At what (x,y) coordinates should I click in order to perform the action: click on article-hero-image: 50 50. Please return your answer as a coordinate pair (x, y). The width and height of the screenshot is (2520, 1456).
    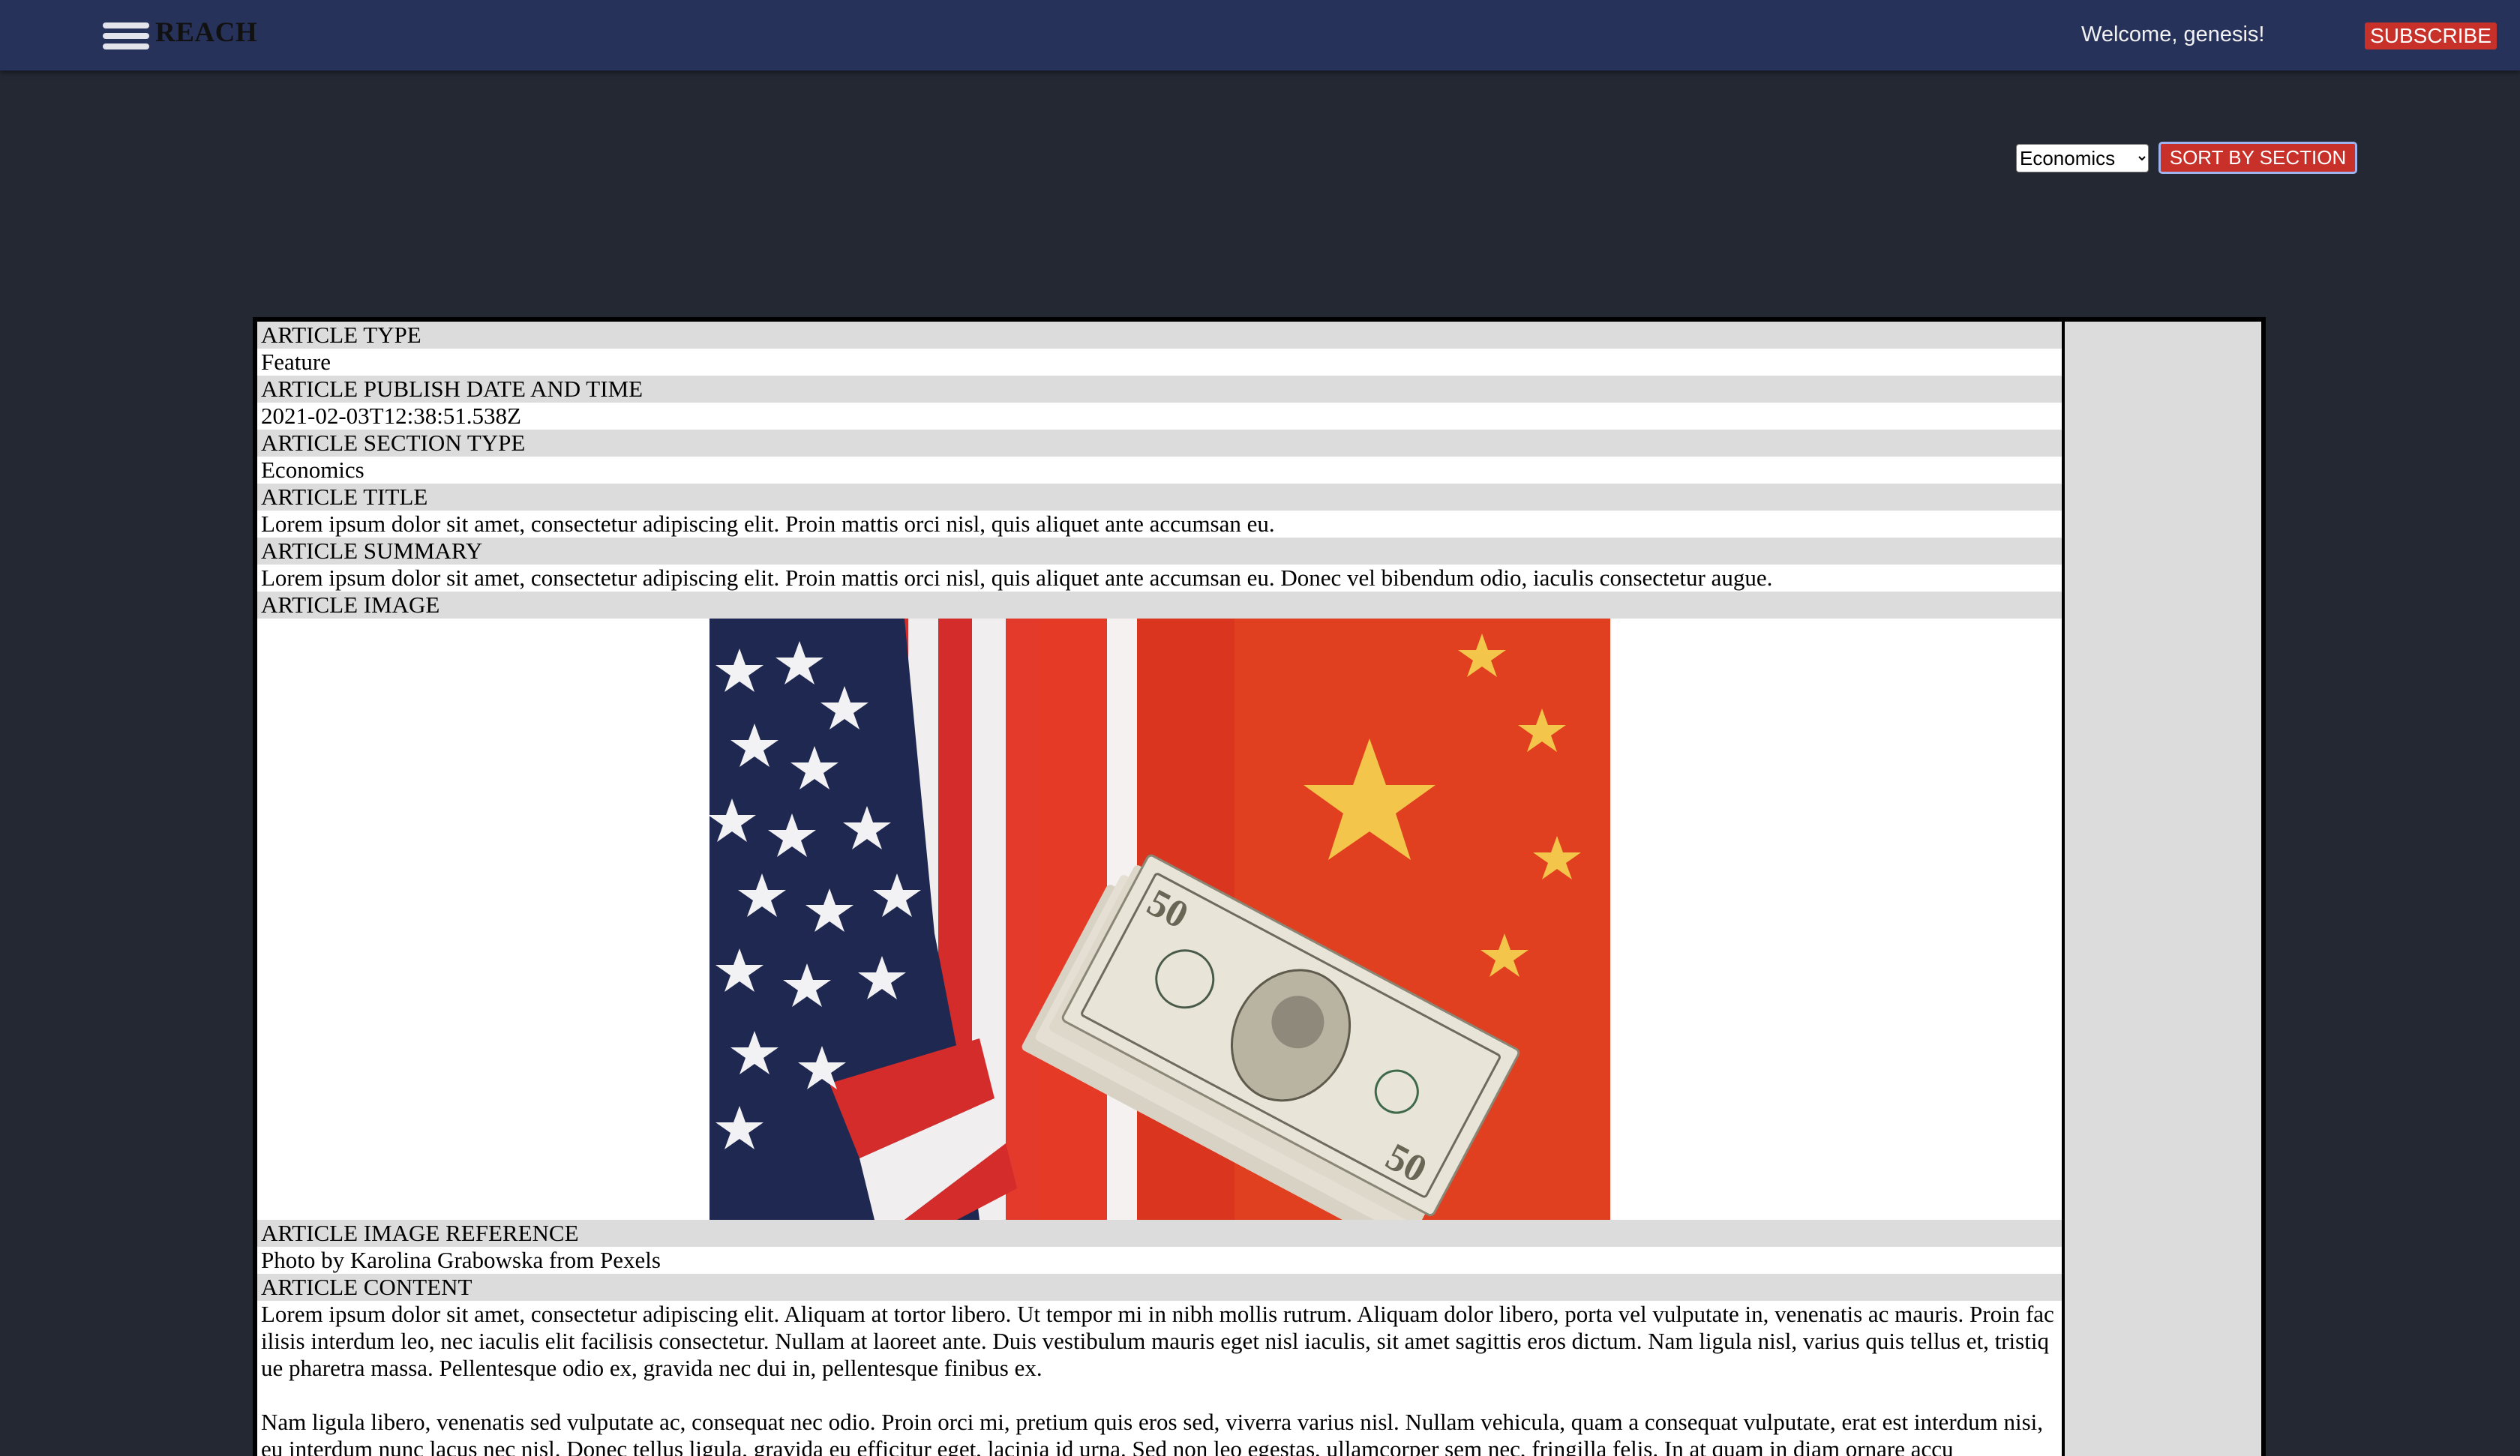
    Looking at the image, I should click on (1160, 919).